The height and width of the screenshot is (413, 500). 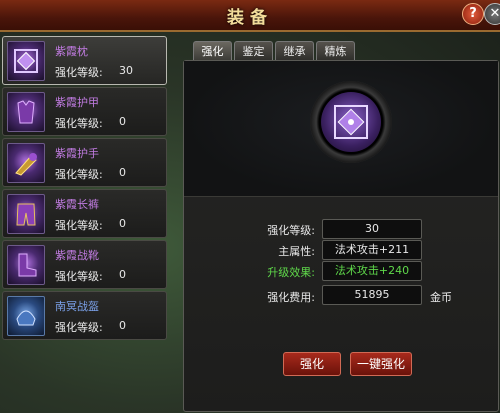 I want to click on item-name: 紫霞长裤, so click(x=77, y=204).